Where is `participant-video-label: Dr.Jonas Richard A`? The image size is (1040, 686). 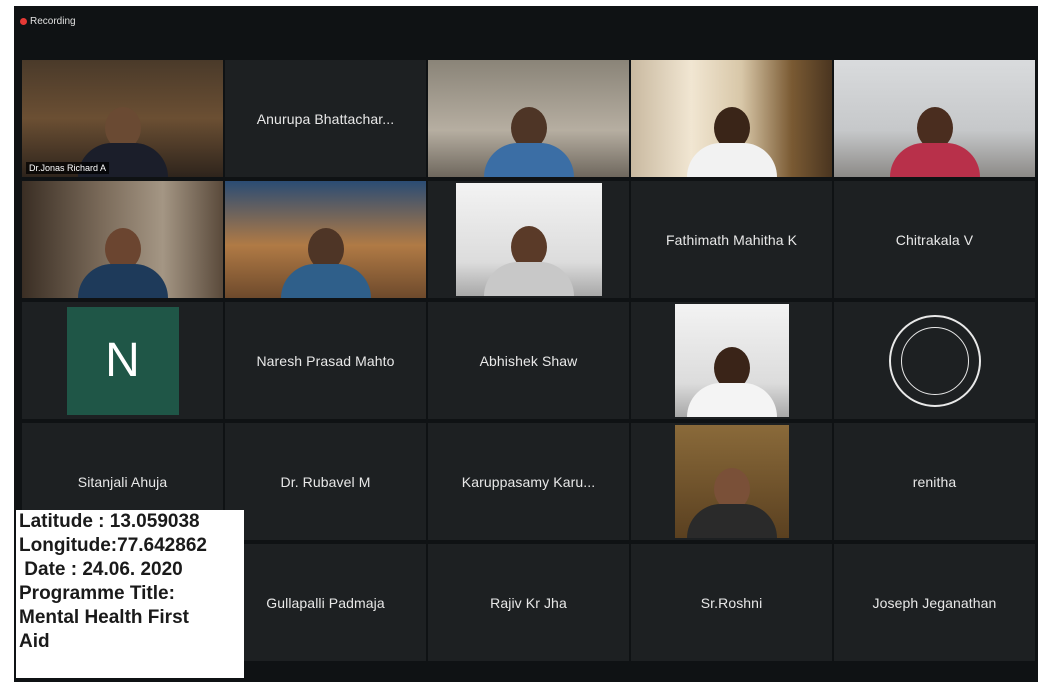
participant-video-label: Dr.Jonas Richard A is located at coordinates (68, 168).